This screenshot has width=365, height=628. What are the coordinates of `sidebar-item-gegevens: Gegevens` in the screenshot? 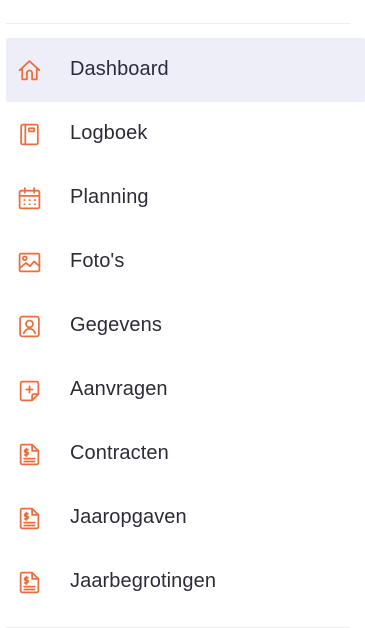 It's located at (185, 326).